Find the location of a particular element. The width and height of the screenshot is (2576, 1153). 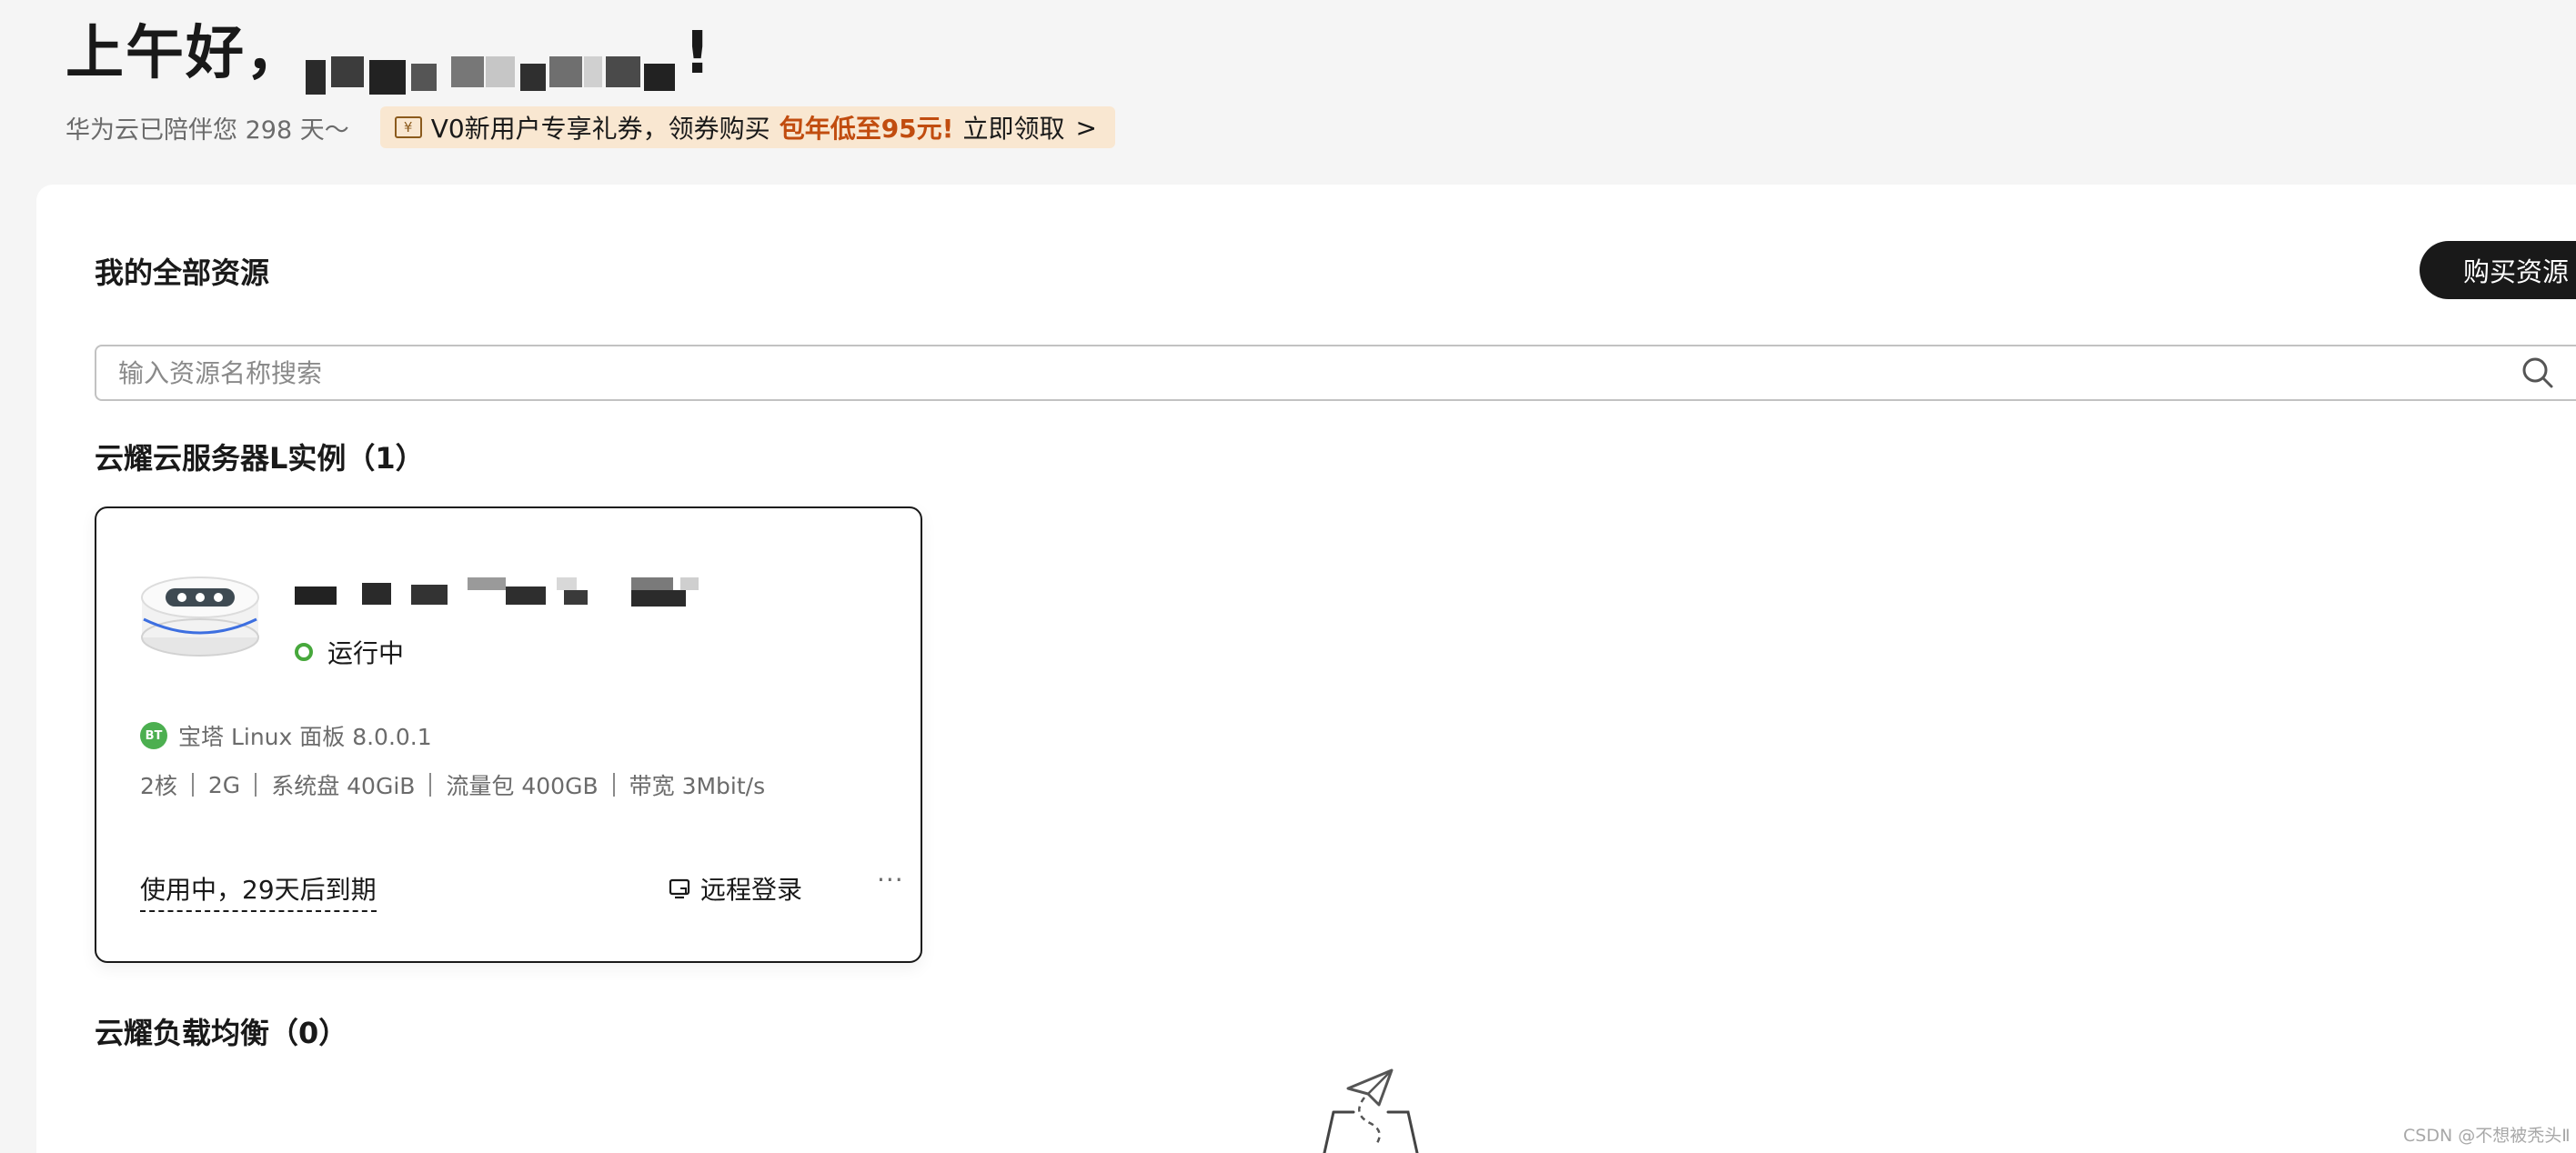

promo-highlight: 包年低至95元! is located at coordinates (866, 129).